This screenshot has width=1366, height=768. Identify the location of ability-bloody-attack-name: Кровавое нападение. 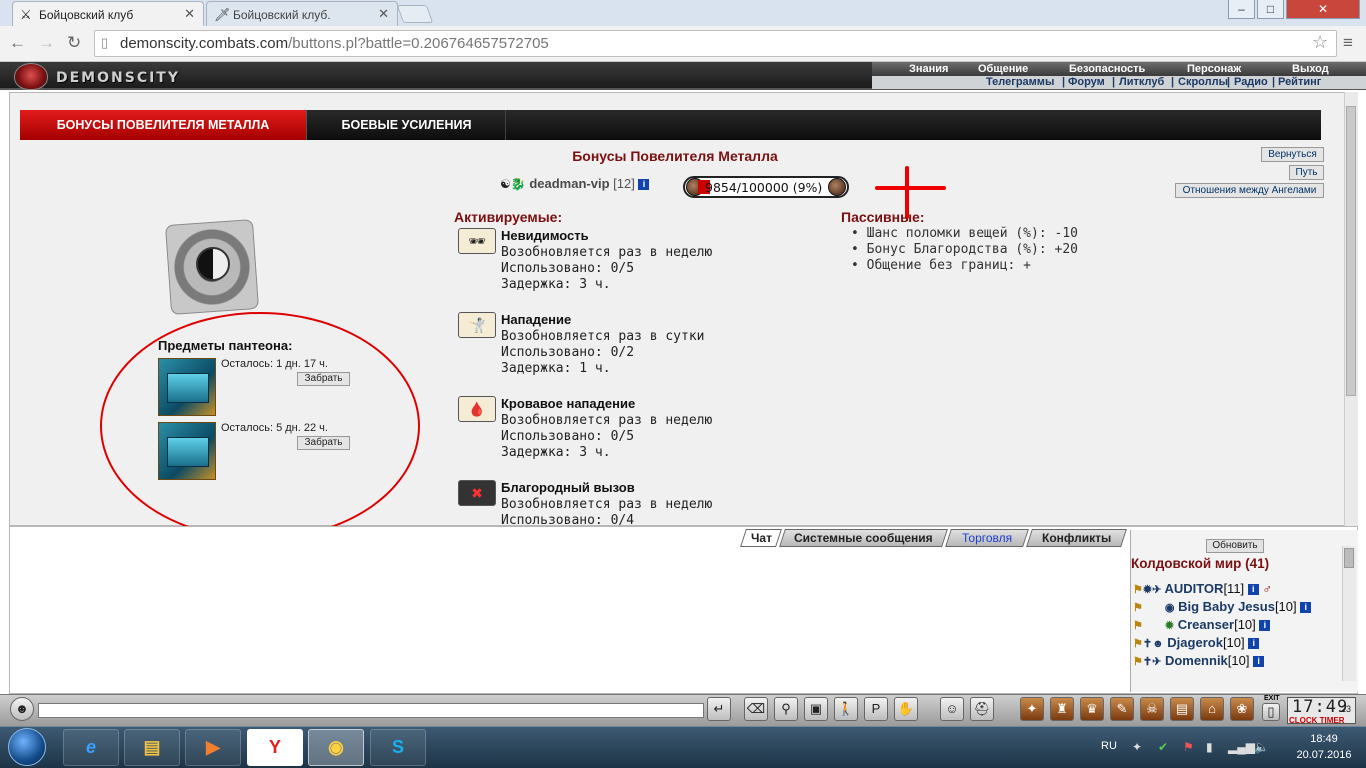
(568, 403).